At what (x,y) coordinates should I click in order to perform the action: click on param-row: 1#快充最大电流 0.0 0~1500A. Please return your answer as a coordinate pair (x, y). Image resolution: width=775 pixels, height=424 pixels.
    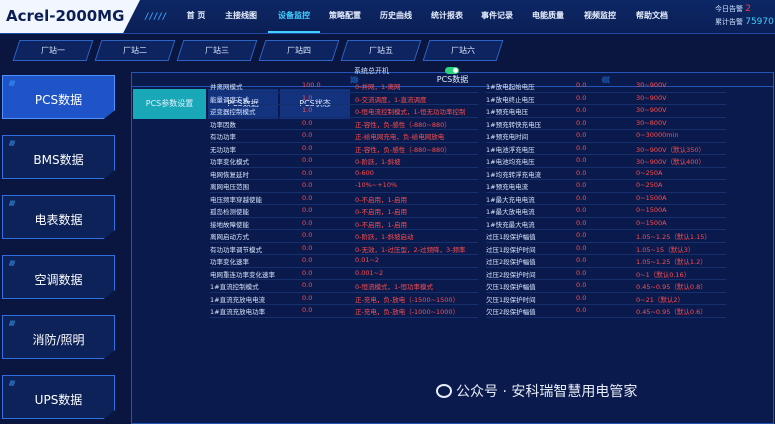
    Looking at the image, I should click on (606, 224).